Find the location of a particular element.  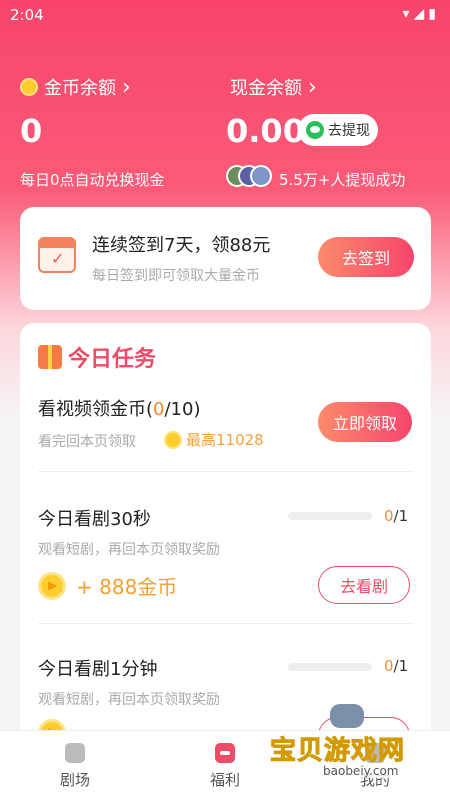

status-time: 2:04 is located at coordinates (27, 15).